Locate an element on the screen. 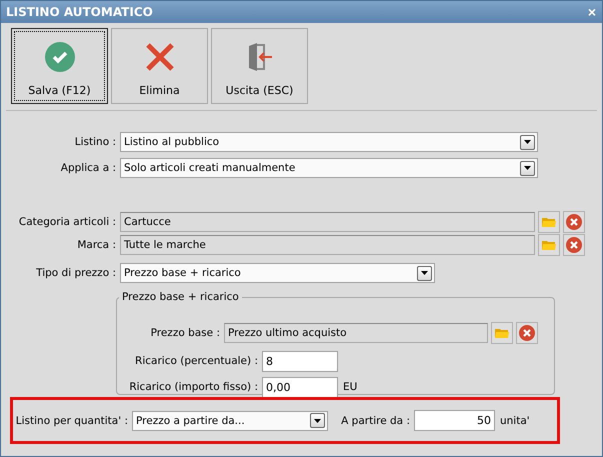  window-title: LISTINO AUTOMATICO is located at coordinates (79, 12).